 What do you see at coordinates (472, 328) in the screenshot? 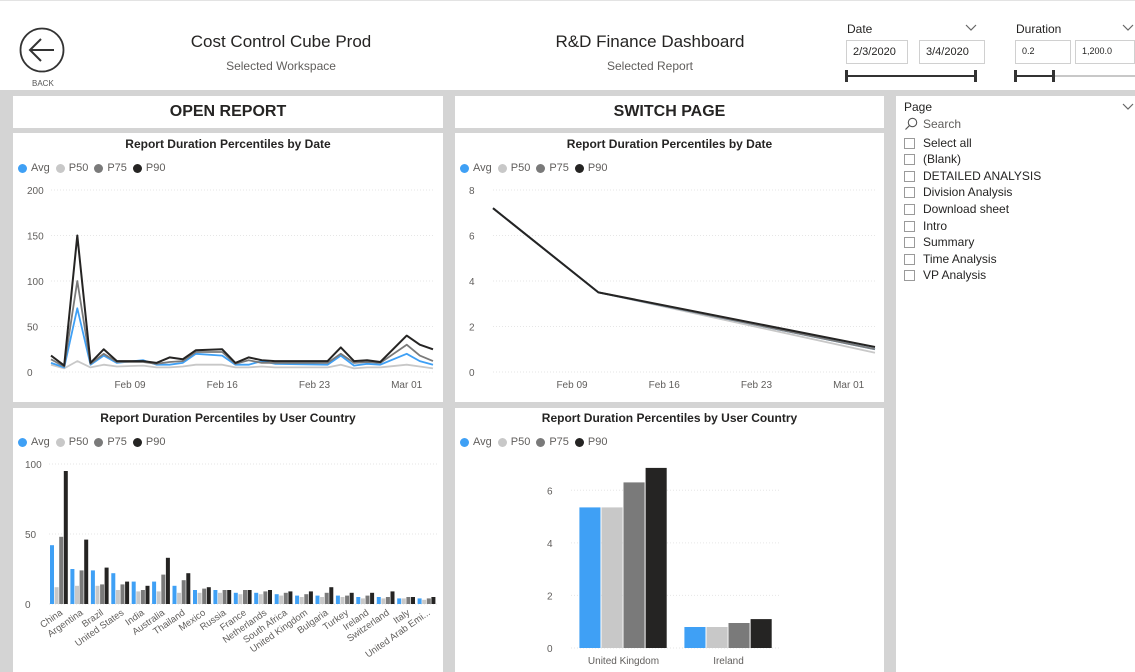
I see `y-tick-label: 2` at bounding box center [472, 328].